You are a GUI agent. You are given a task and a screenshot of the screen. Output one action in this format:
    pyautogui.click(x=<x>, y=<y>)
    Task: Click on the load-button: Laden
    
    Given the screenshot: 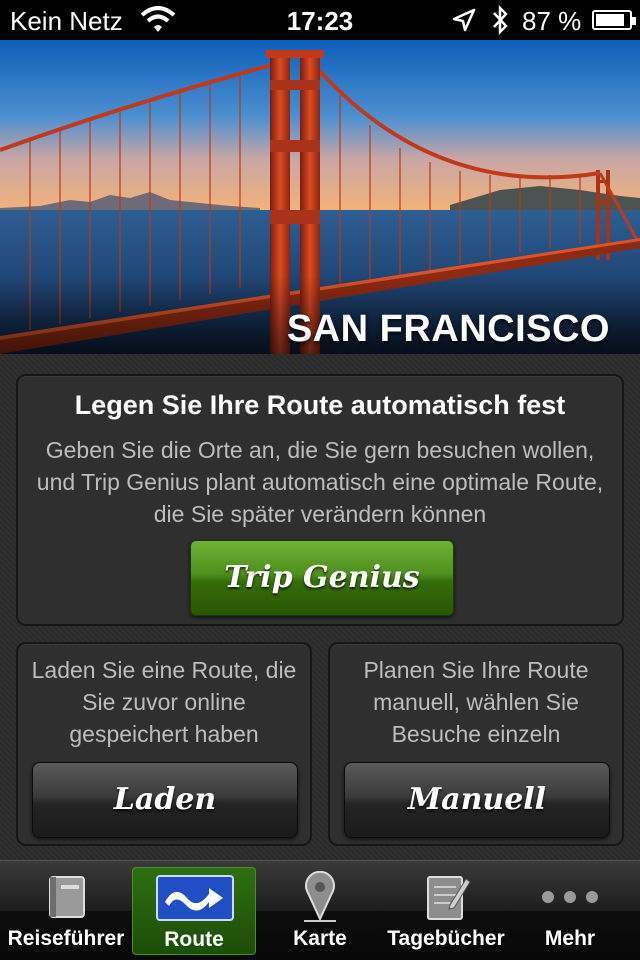 What is the action you would take?
    pyautogui.click(x=165, y=800)
    